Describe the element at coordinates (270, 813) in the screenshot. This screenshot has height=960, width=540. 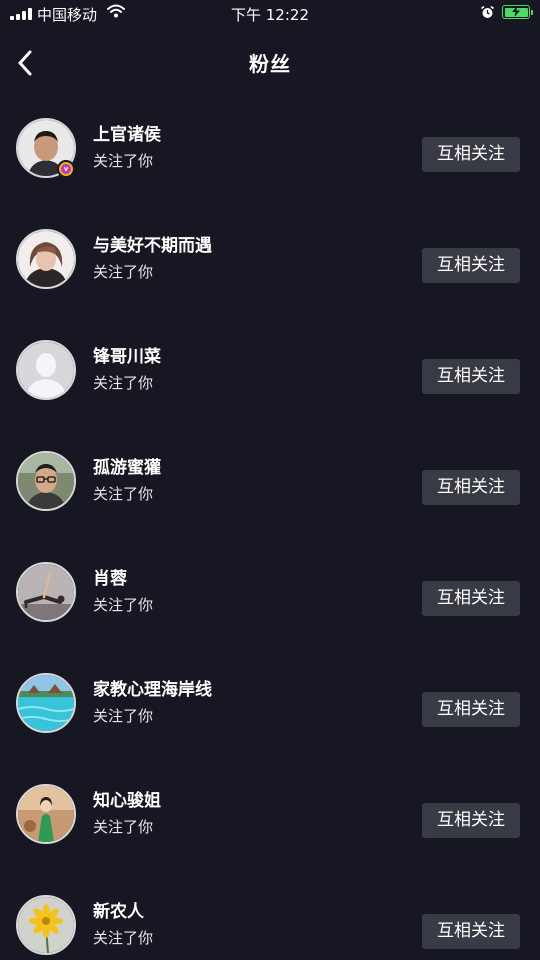
I see `fan-row: 知心骏姐 关注了你 互相关注` at that location.